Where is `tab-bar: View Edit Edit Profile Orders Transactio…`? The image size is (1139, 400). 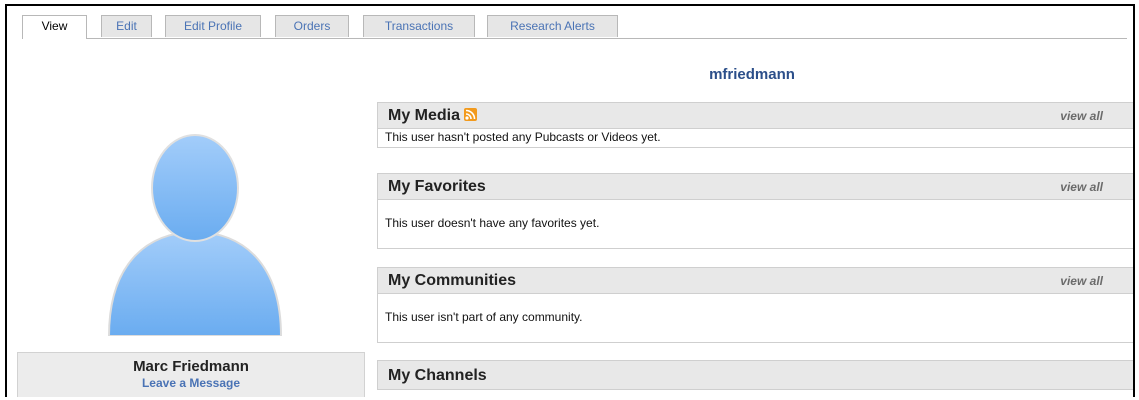
tab-bar: View Edit Edit Profile Orders Transactio… is located at coordinates (574, 27).